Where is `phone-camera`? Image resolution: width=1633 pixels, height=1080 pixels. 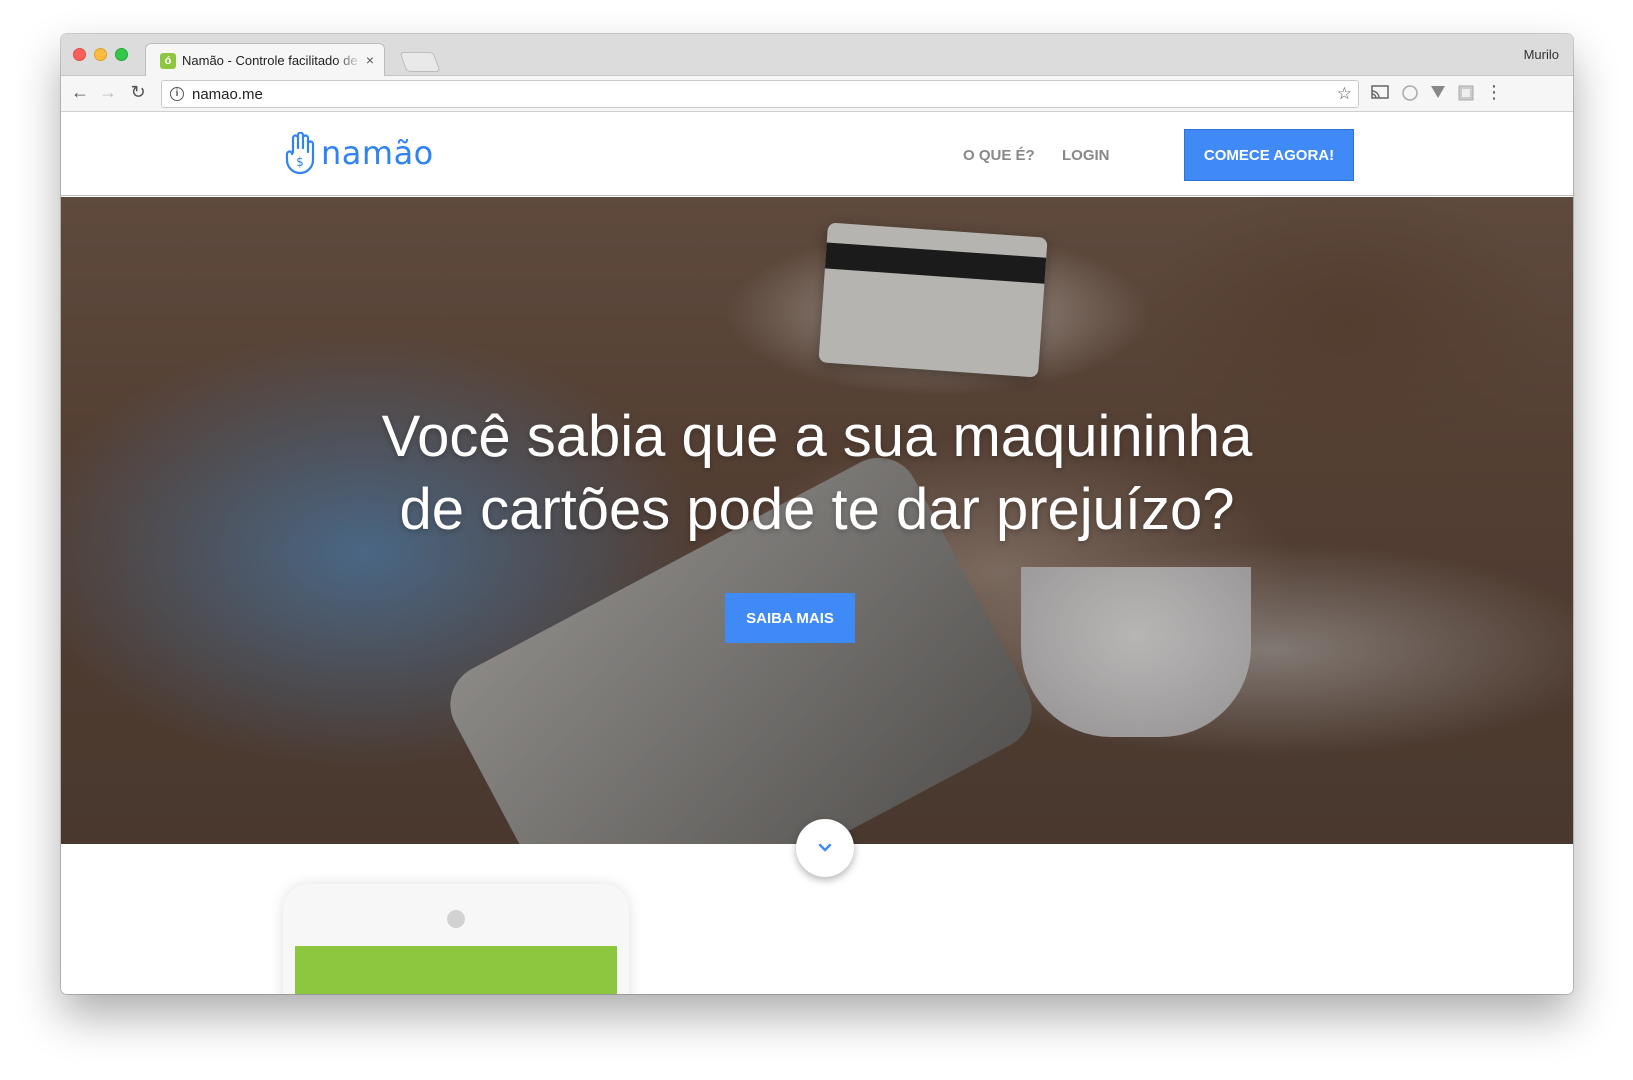 phone-camera is located at coordinates (456, 919).